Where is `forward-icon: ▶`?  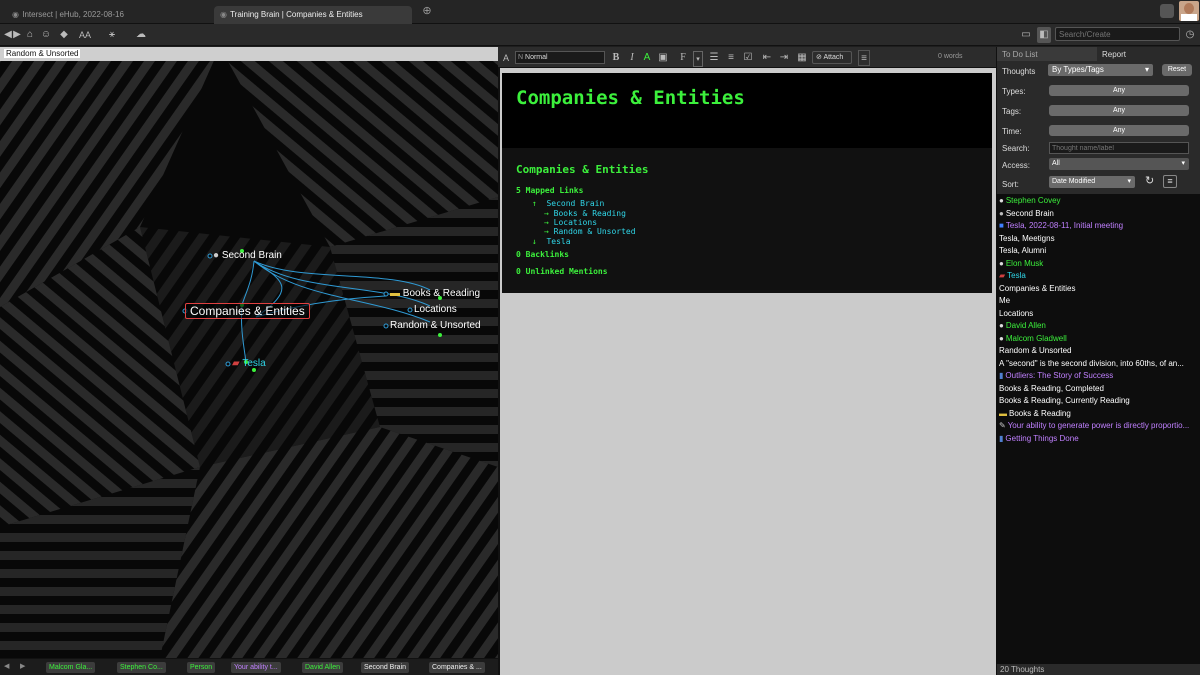 forward-icon: ▶ is located at coordinates (17, 35).